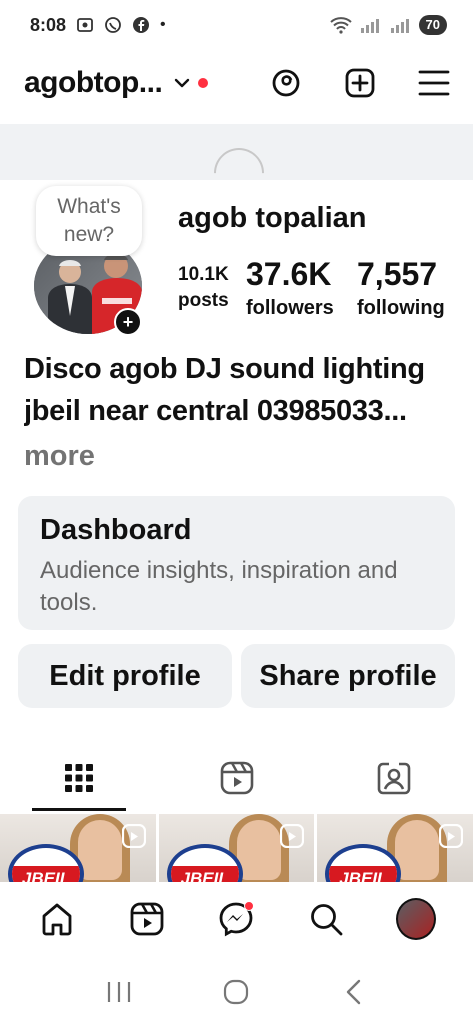 Image resolution: width=473 pixels, height=1024 pixels. What do you see at coordinates (116, 530) in the screenshot?
I see `dashboard-title: Dashboard` at bounding box center [116, 530].